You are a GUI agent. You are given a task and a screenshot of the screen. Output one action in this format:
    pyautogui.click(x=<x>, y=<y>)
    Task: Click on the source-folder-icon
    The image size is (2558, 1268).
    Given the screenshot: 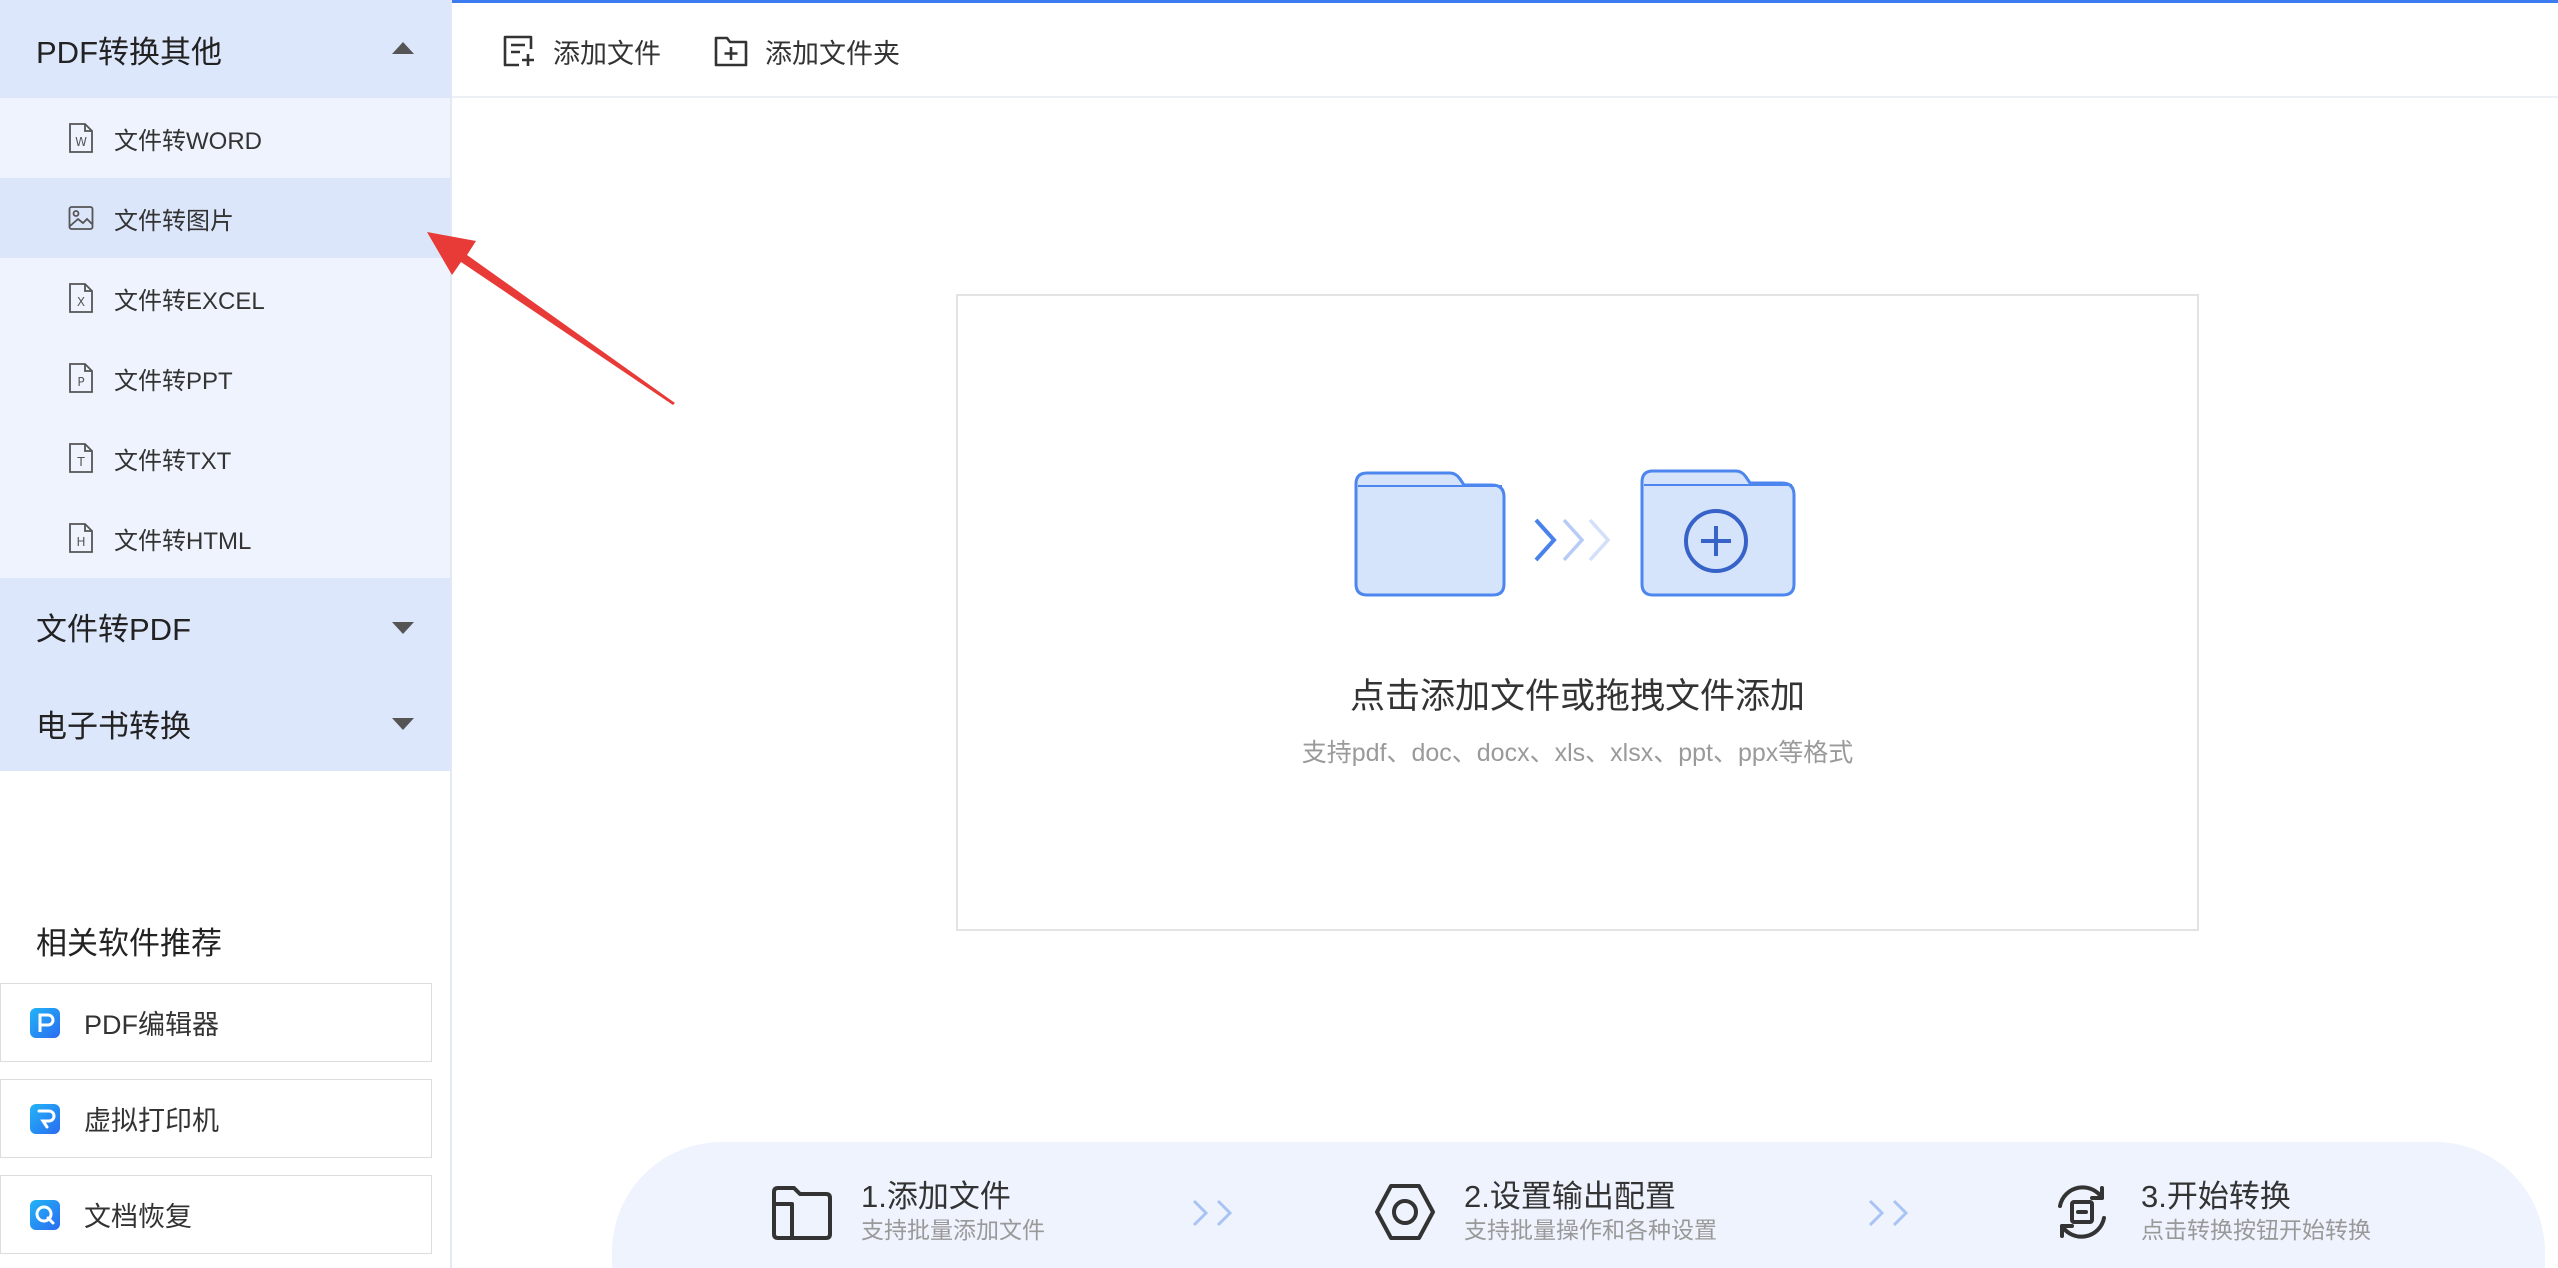 What is the action you would take?
    pyautogui.click(x=1430, y=534)
    